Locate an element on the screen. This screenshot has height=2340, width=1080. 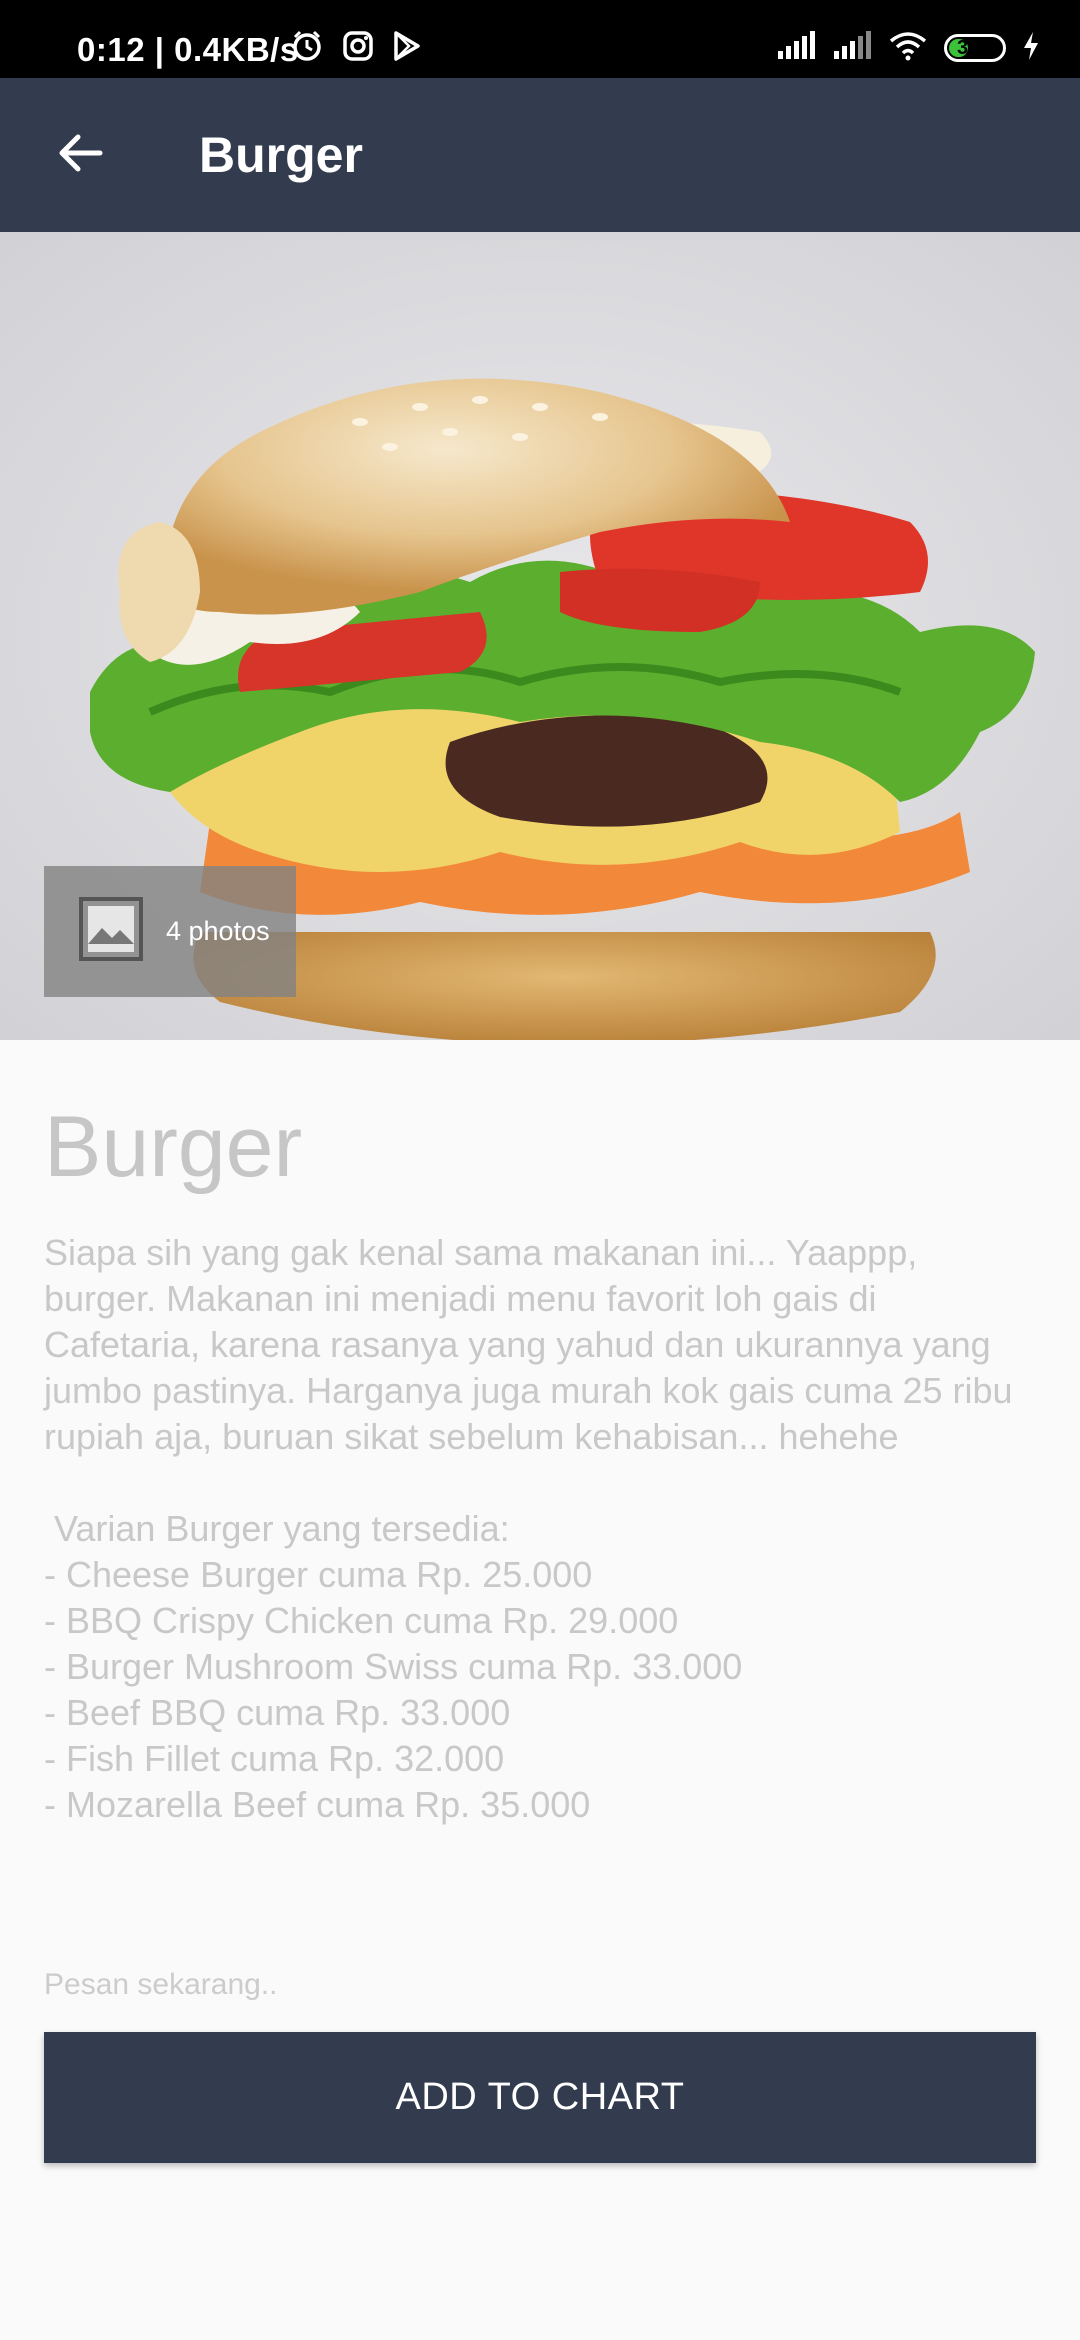
variant-item: - Mozarella Beef cuma Rp. 35.000 is located at coordinates (317, 1804).